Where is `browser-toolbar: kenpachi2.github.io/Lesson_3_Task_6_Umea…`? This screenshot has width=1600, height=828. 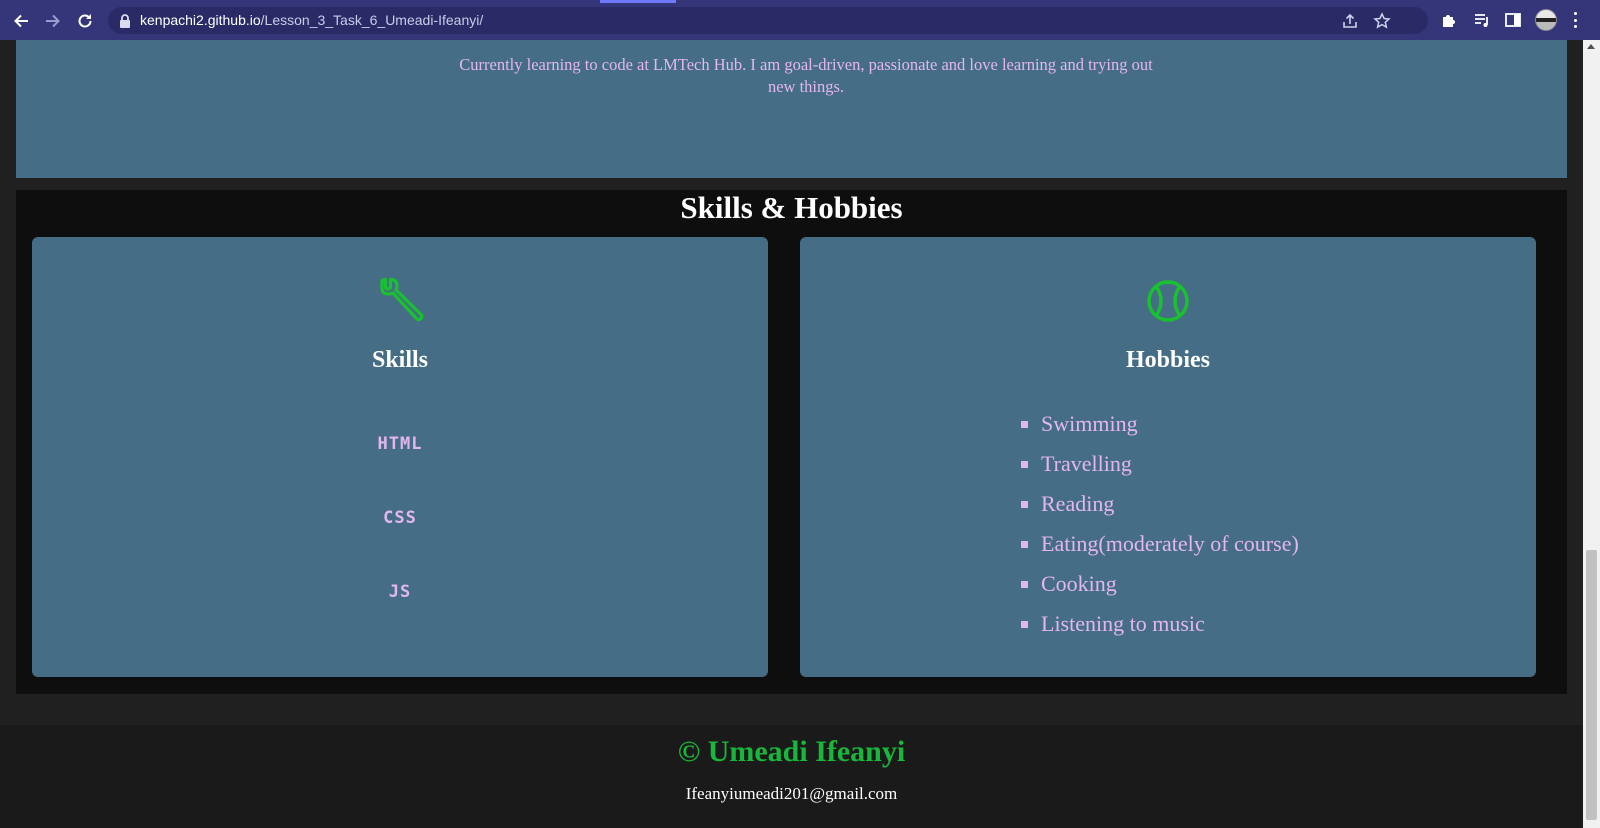 browser-toolbar: kenpachi2.github.io/Lesson_3_Task_6_Umea… is located at coordinates (800, 20).